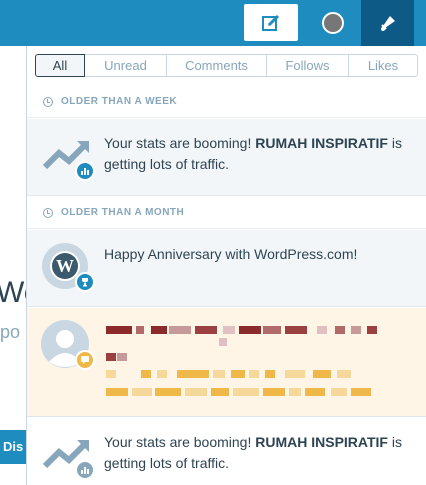 The image size is (426, 485). Describe the element at coordinates (60, 65) in the screenshot. I see `filter-all: All` at that location.